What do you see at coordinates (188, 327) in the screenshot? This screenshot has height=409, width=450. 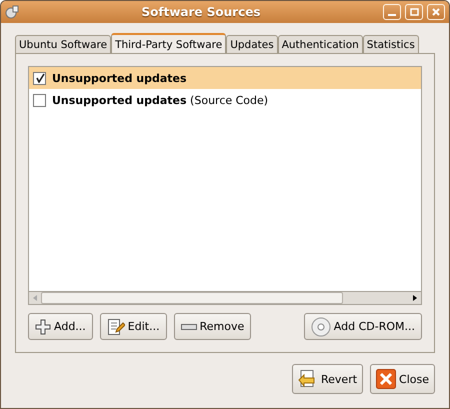 I see `minus-icon` at bounding box center [188, 327].